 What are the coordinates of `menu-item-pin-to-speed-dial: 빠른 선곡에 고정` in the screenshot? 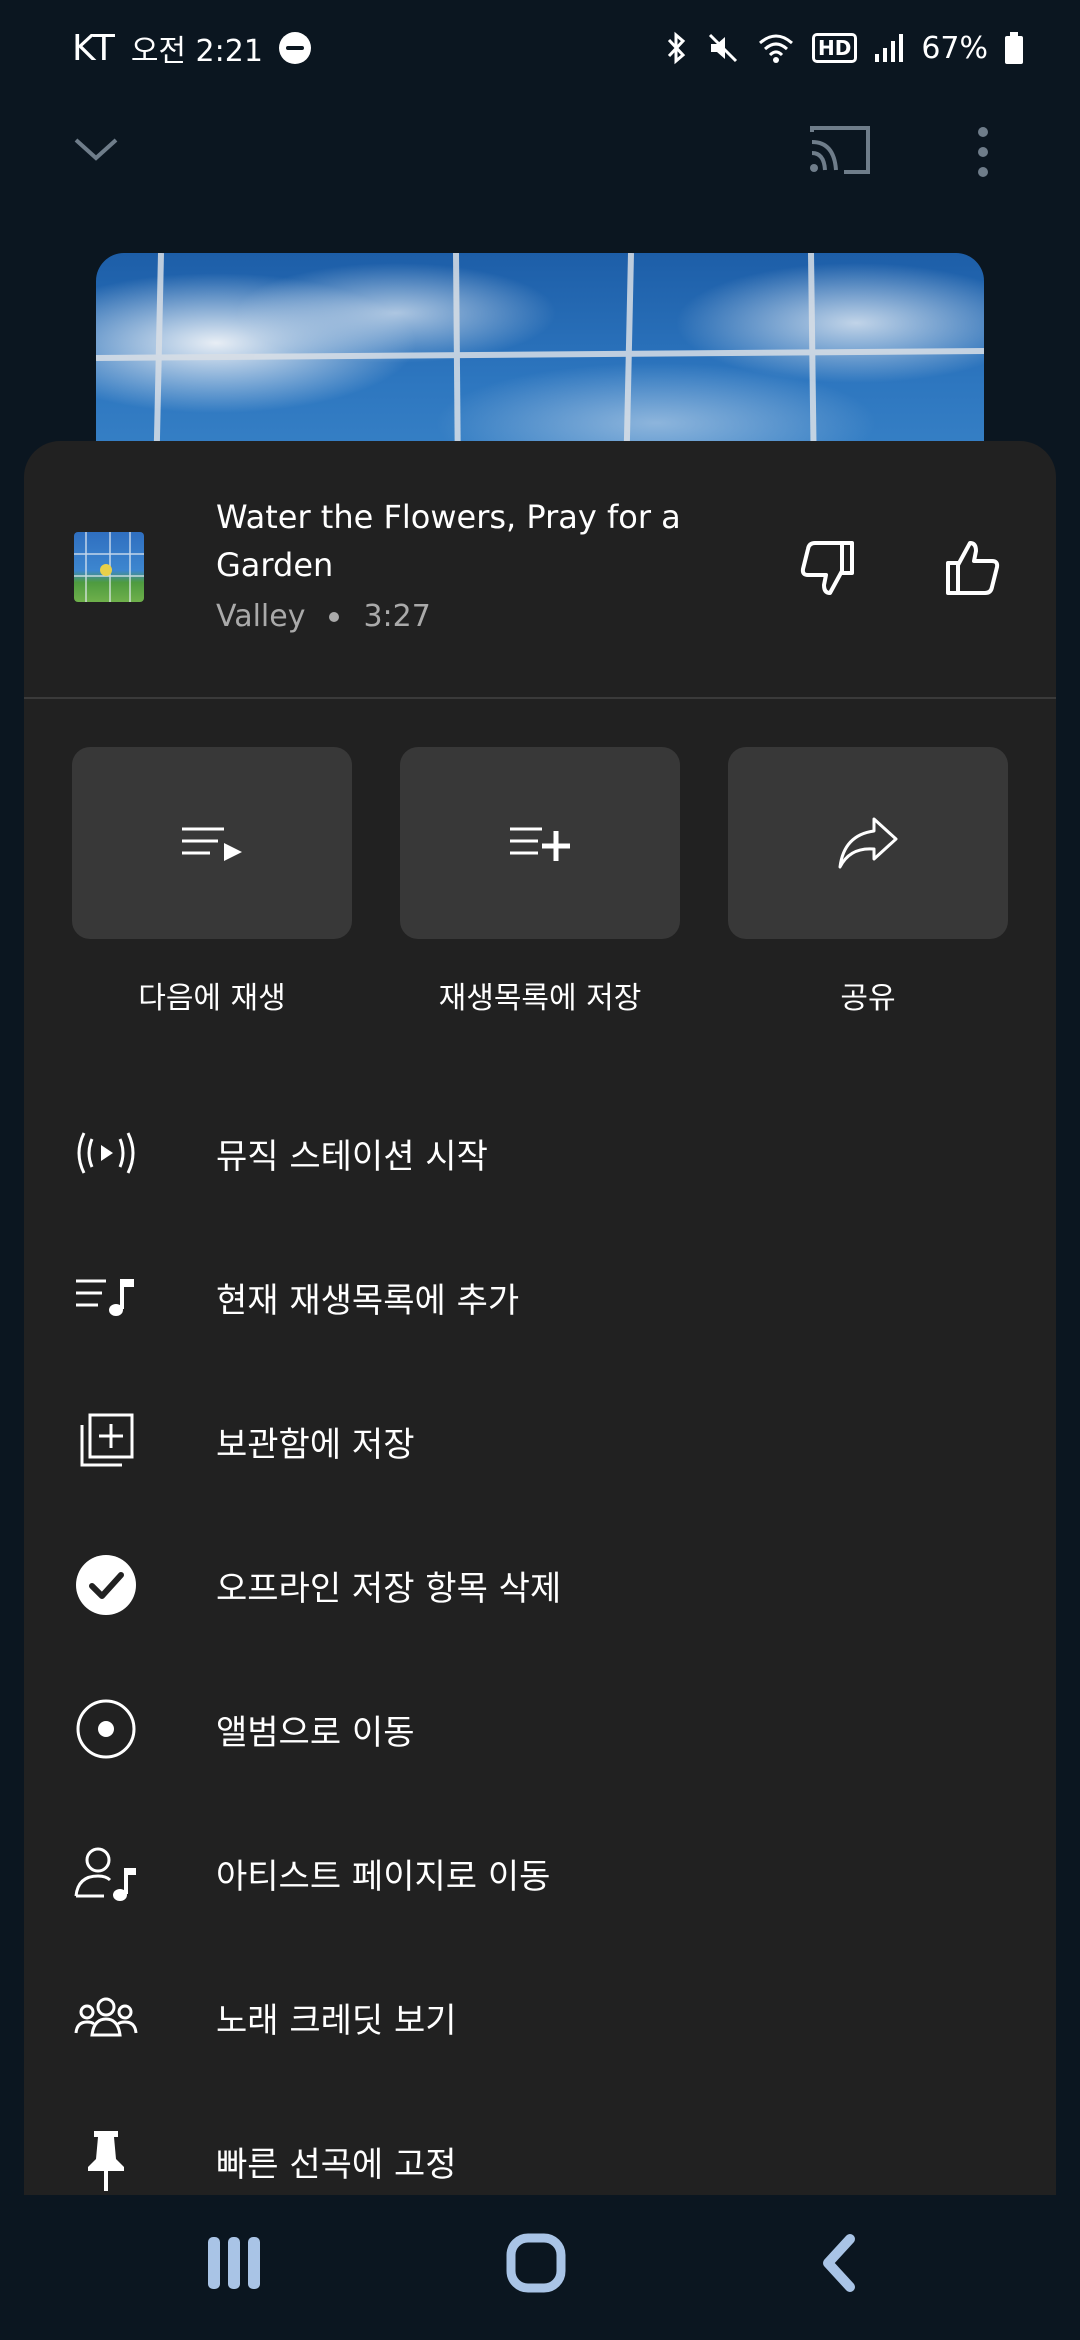 It's located at (540, 2142).